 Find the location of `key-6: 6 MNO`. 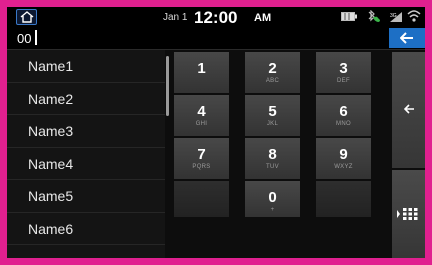

key-6: 6 MNO is located at coordinates (343, 115).